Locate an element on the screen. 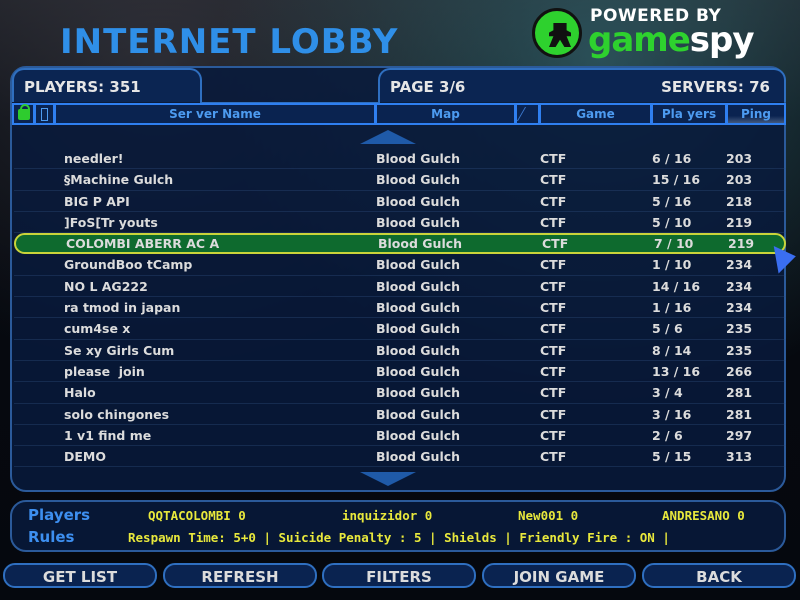 The height and width of the screenshot is (600, 800). server-row: please join Blood Gulch CTF 13 / 16 266 is located at coordinates (400, 372).